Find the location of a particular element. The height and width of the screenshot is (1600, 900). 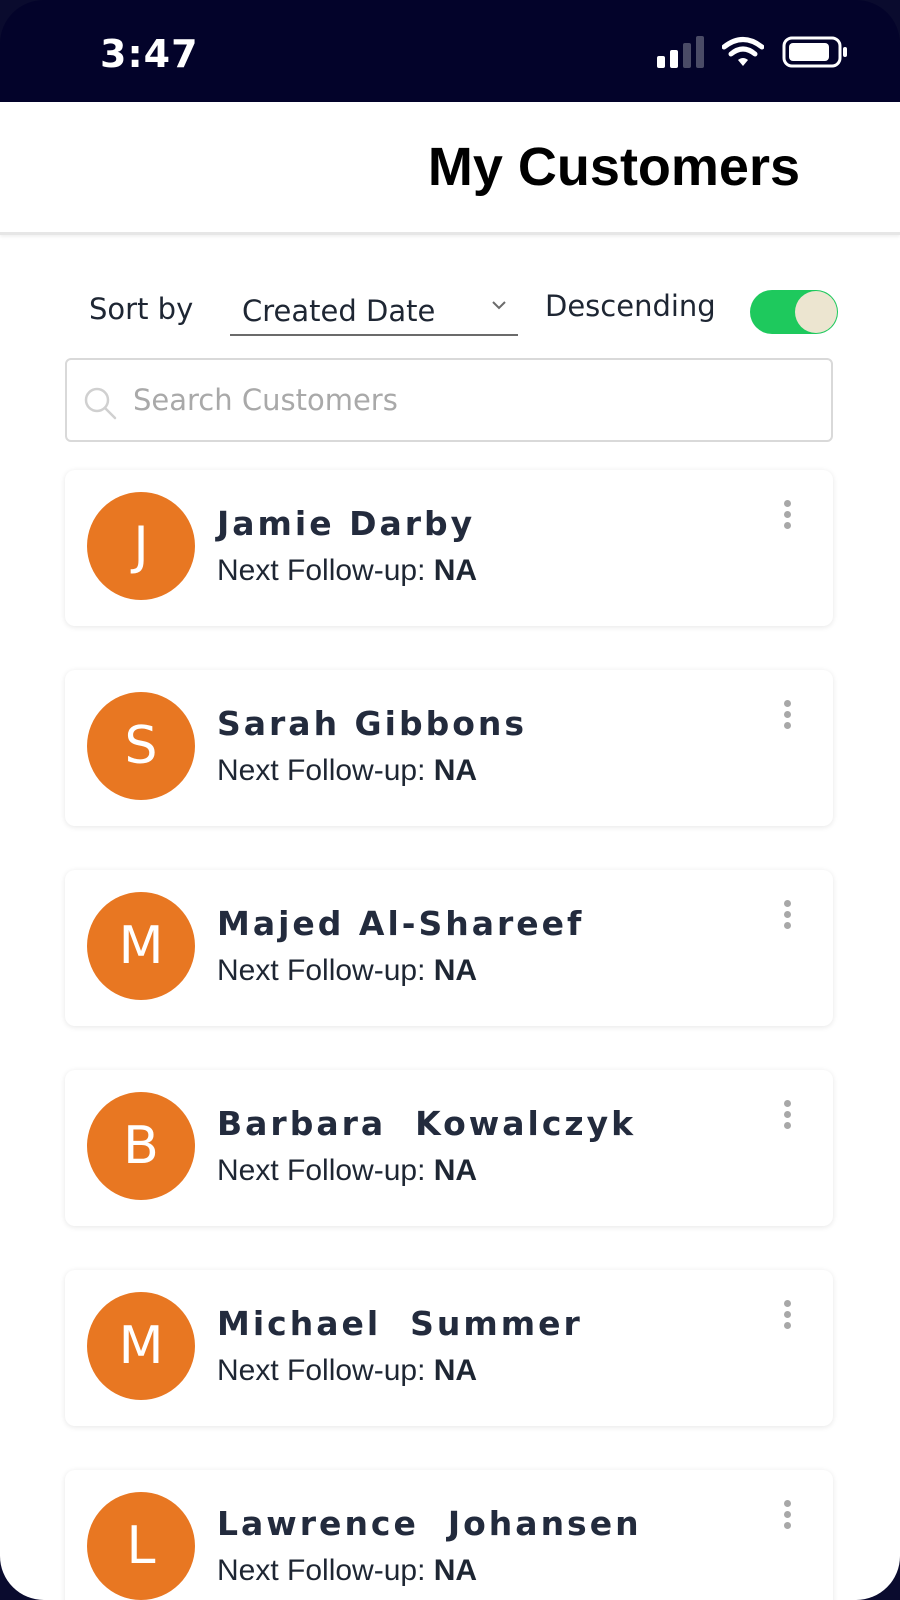

customer-name: Majed Al-Shareef is located at coordinates (401, 923).